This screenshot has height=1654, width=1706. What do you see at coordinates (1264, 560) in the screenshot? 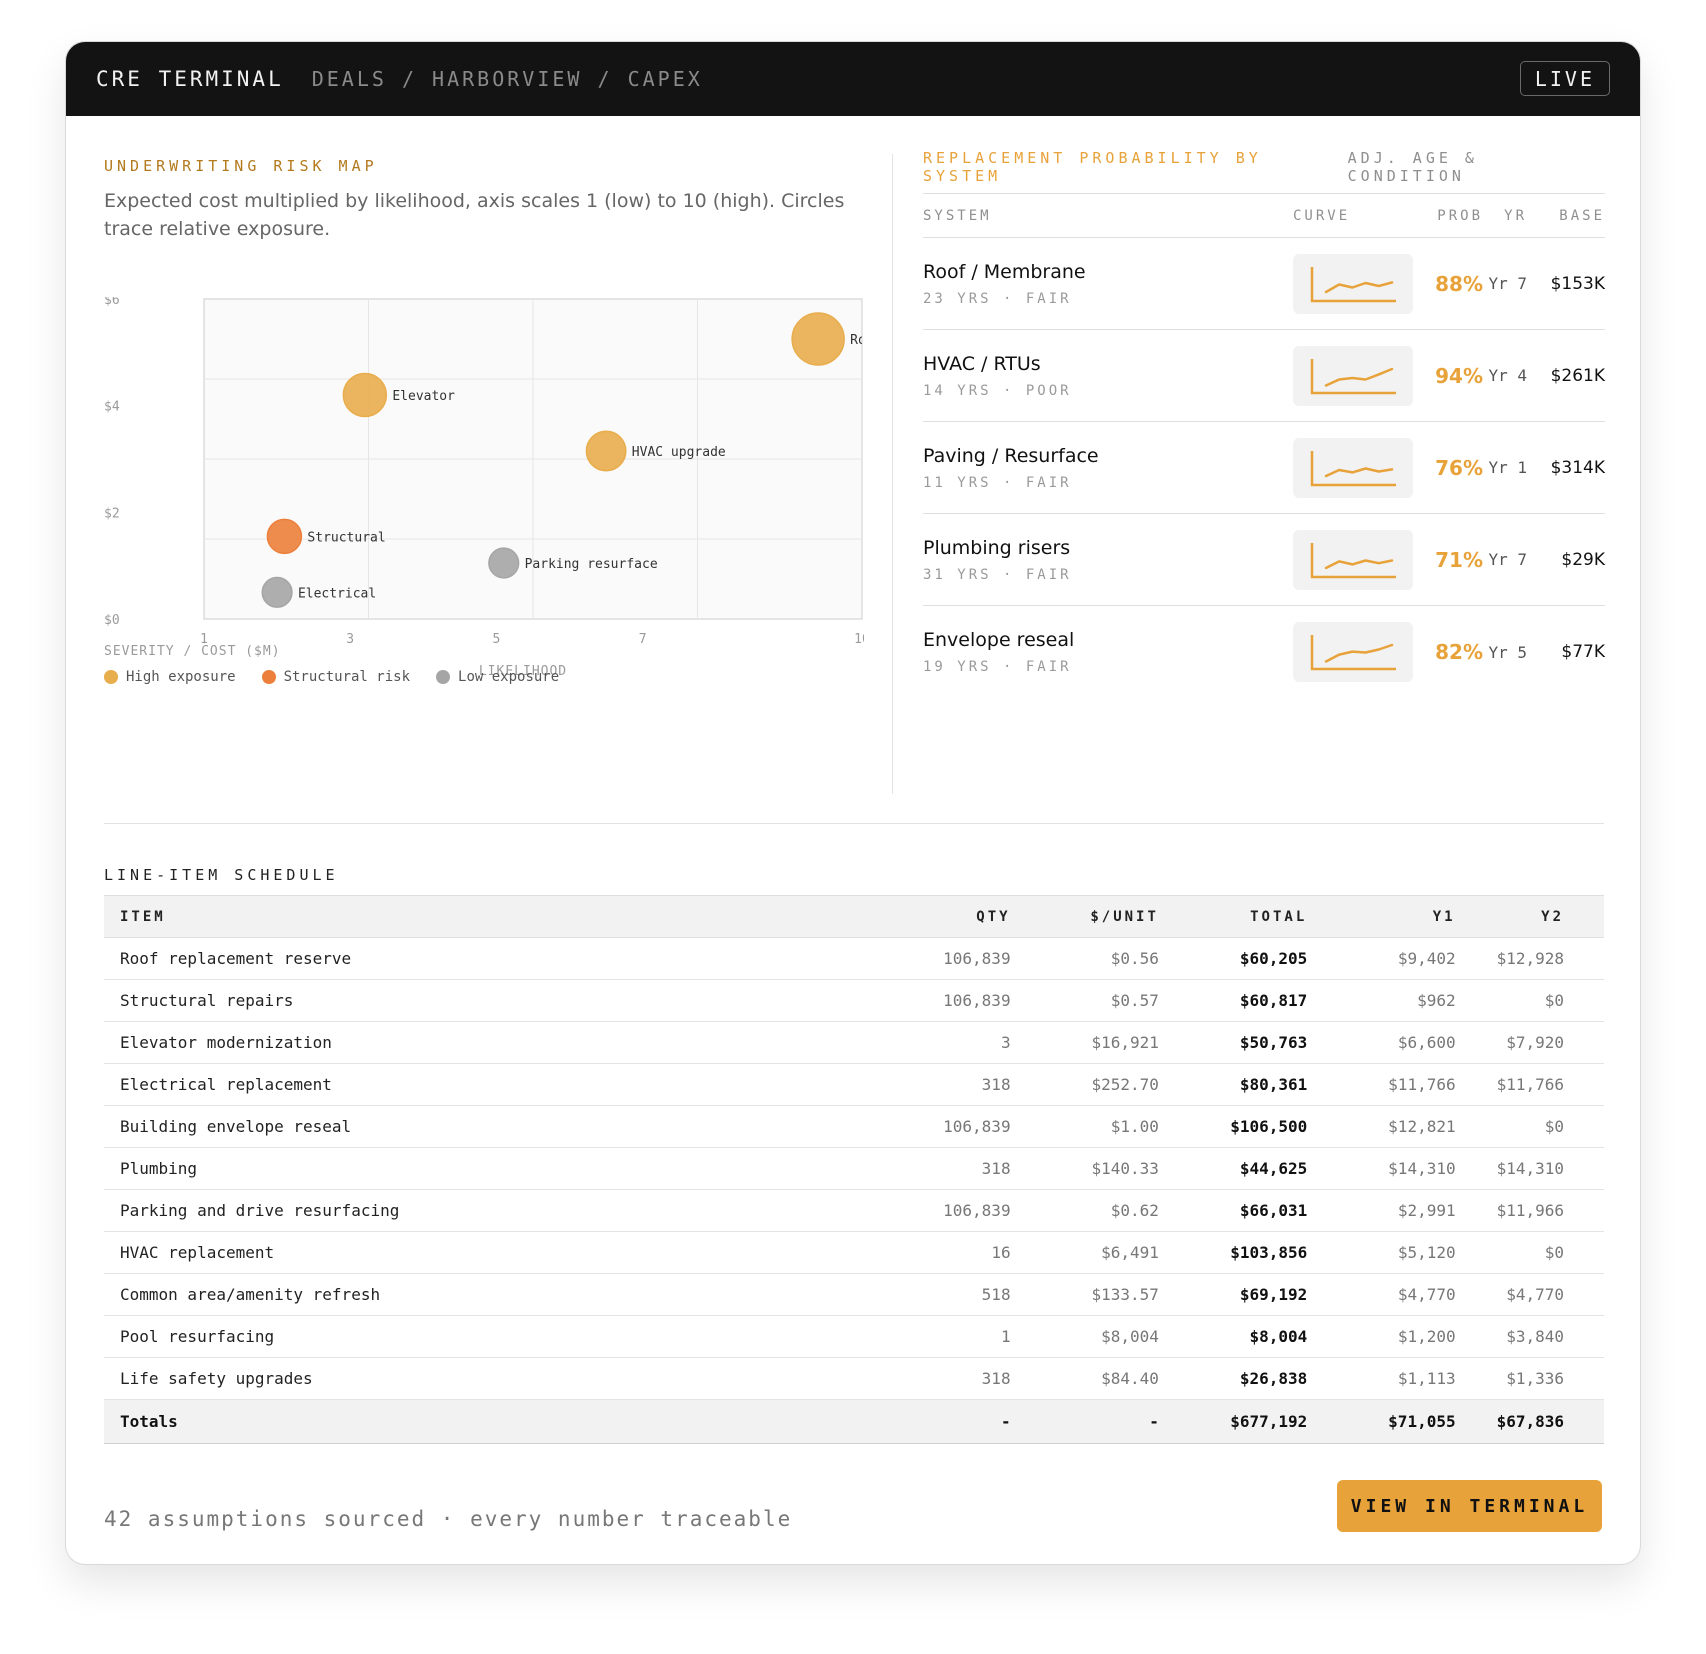
I see `system-row: Plumbing risers 31 YRS · FAIR 71% Yr 7 $29K` at bounding box center [1264, 560].